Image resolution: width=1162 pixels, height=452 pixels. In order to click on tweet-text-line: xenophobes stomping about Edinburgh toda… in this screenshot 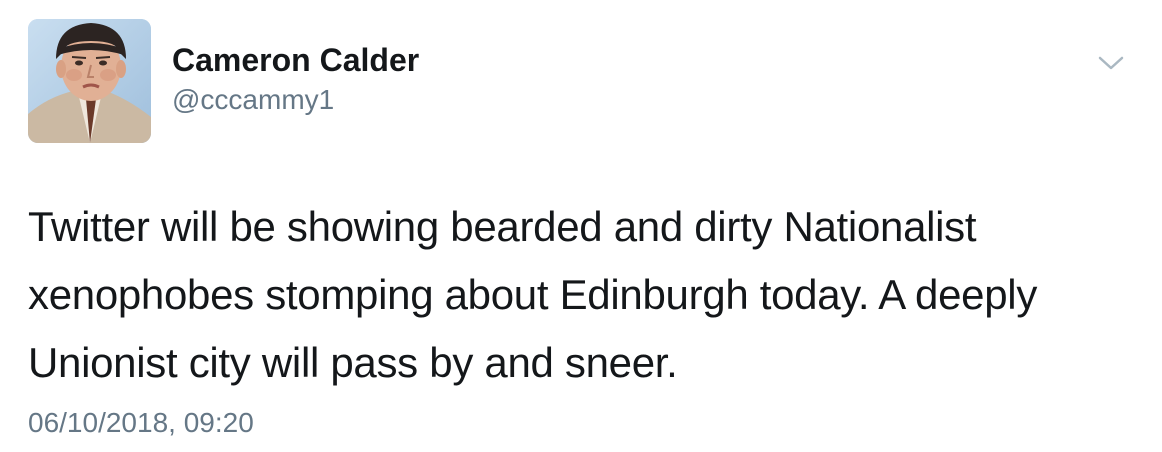, I will do `click(533, 294)`.